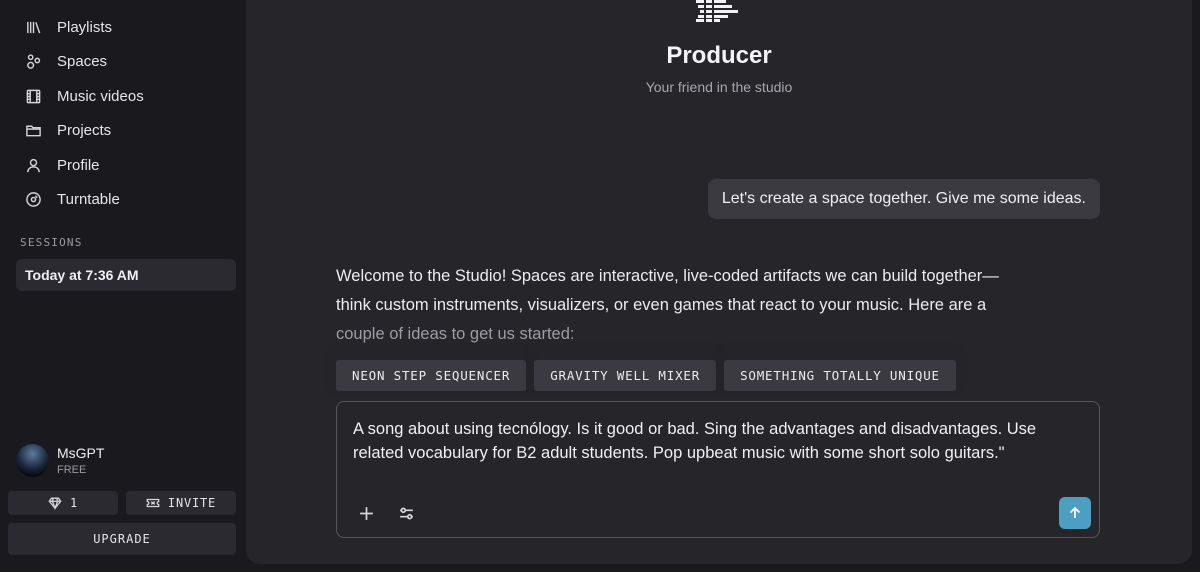  Describe the element at coordinates (63, 503) in the screenshot. I see `gems-button: 1` at that location.